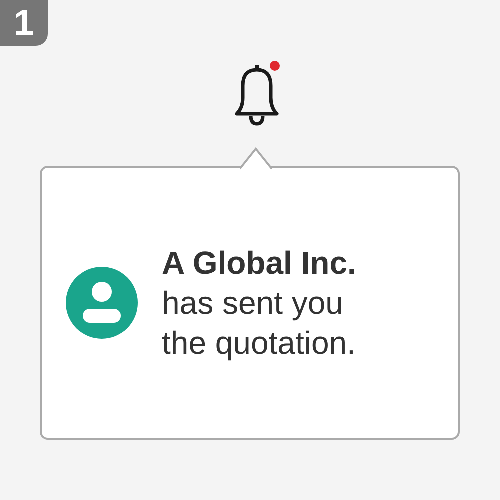  I want to click on bell-icon, so click(257, 95).